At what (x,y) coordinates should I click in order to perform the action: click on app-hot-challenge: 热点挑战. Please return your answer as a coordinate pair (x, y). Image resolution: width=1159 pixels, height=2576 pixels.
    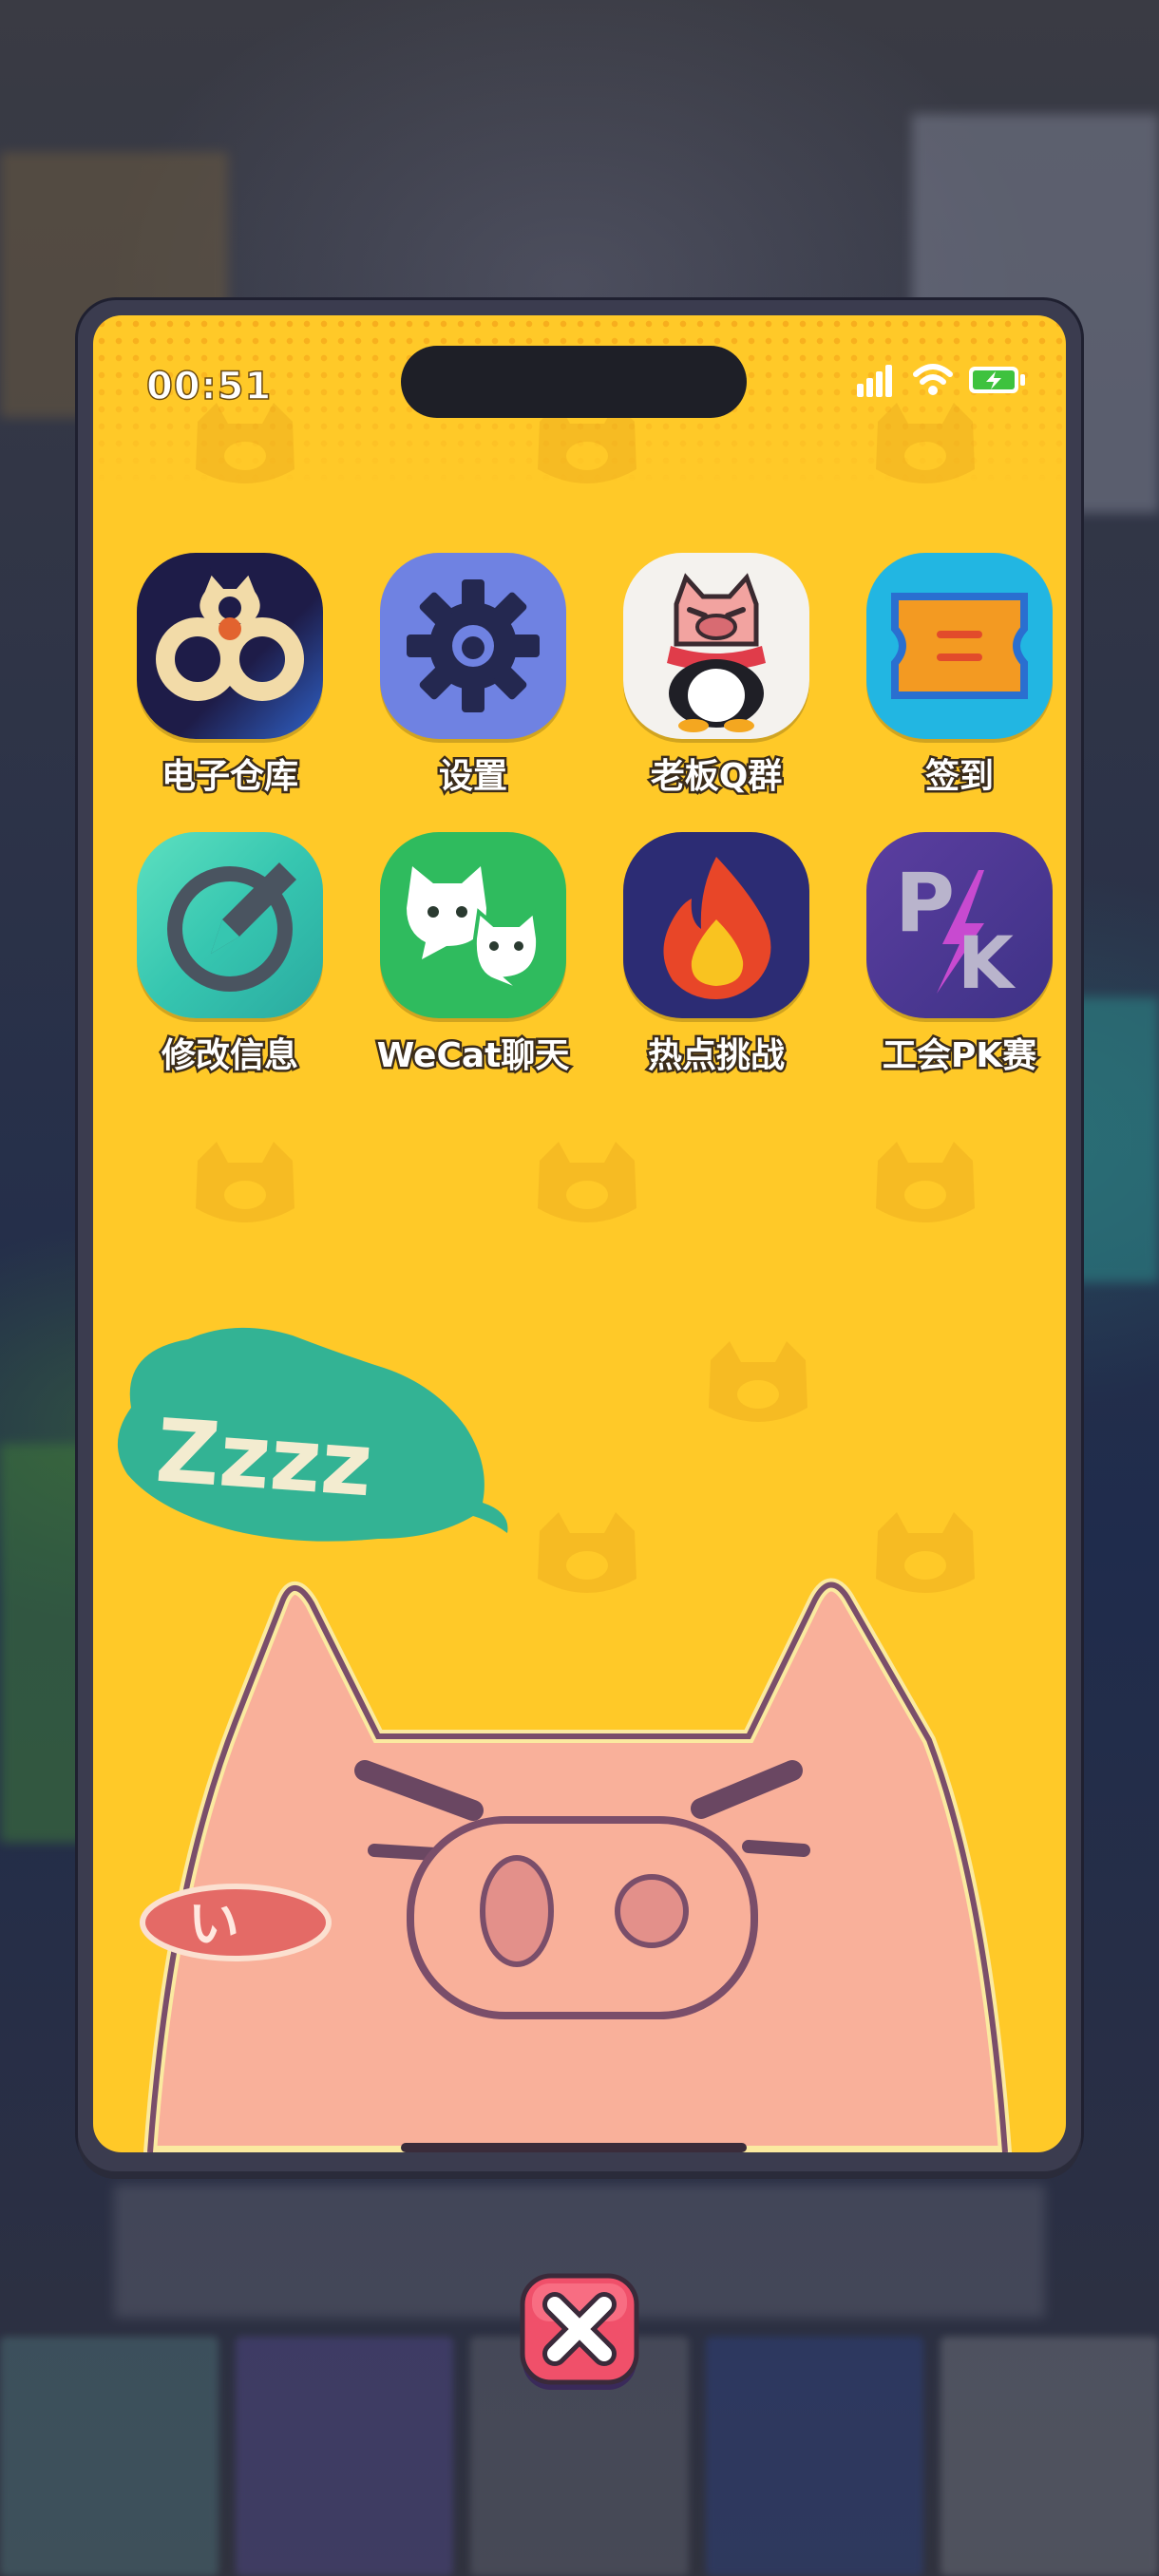
    Looking at the image, I should click on (716, 955).